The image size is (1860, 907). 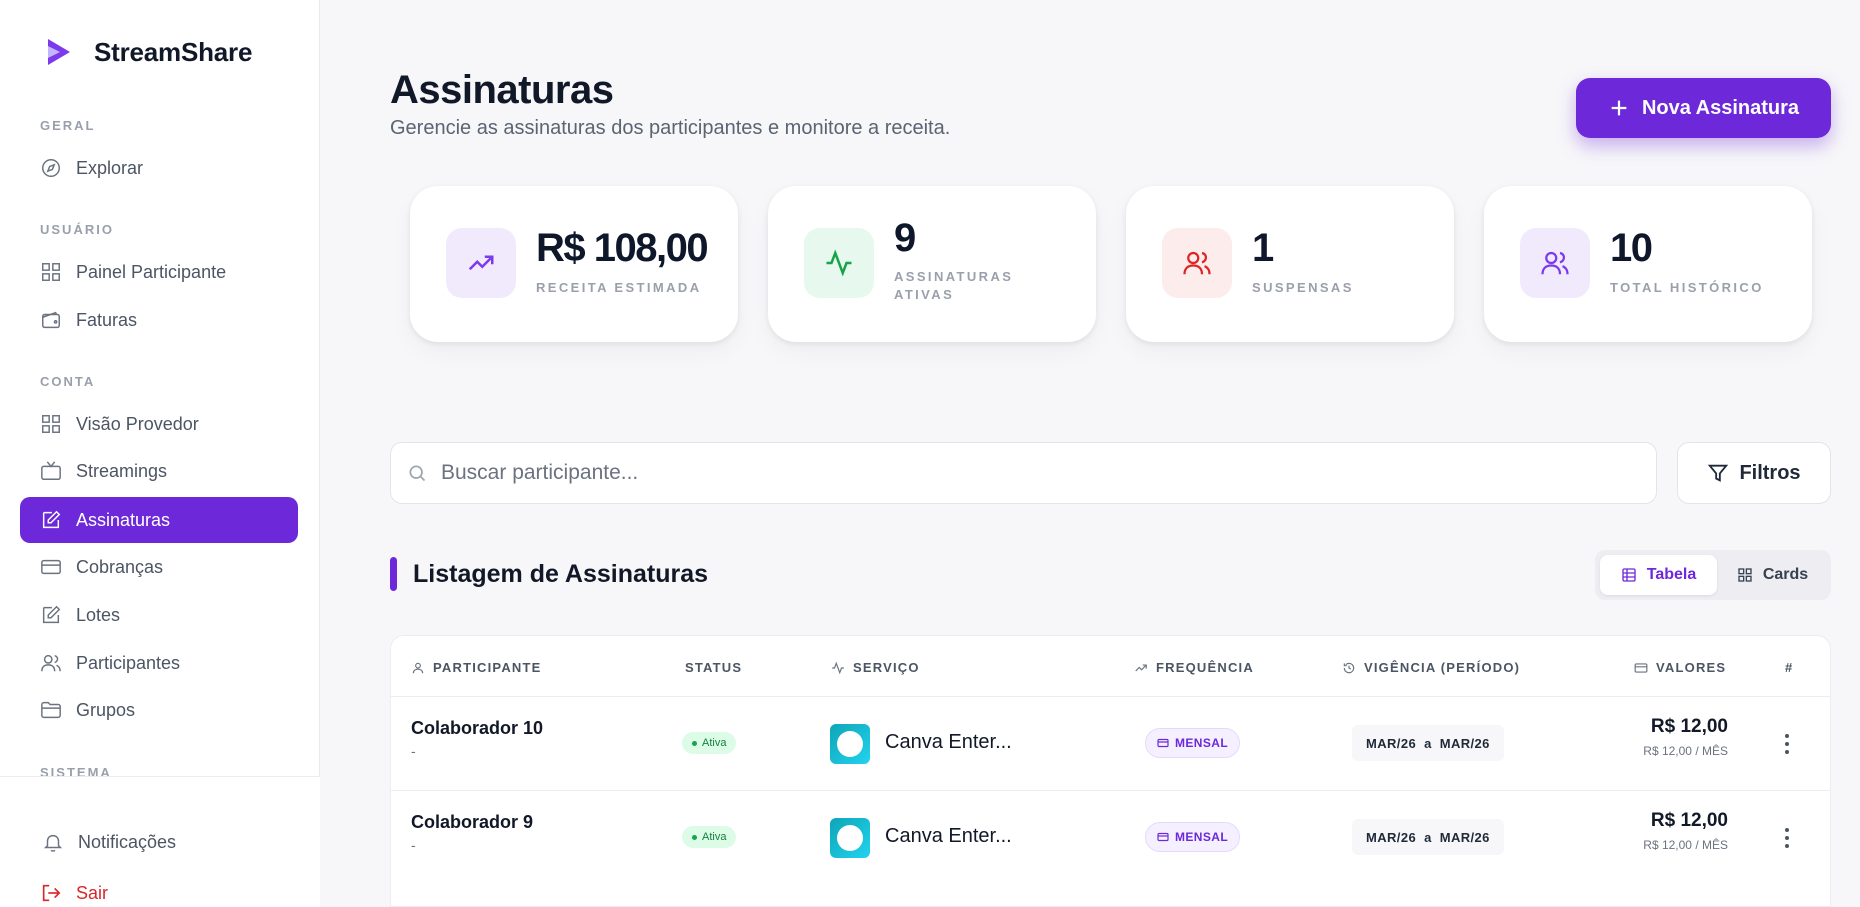 What do you see at coordinates (120, 566) in the screenshot?
I see `sidebar-item-label: Cobranças` at bounding box center [120, 566].